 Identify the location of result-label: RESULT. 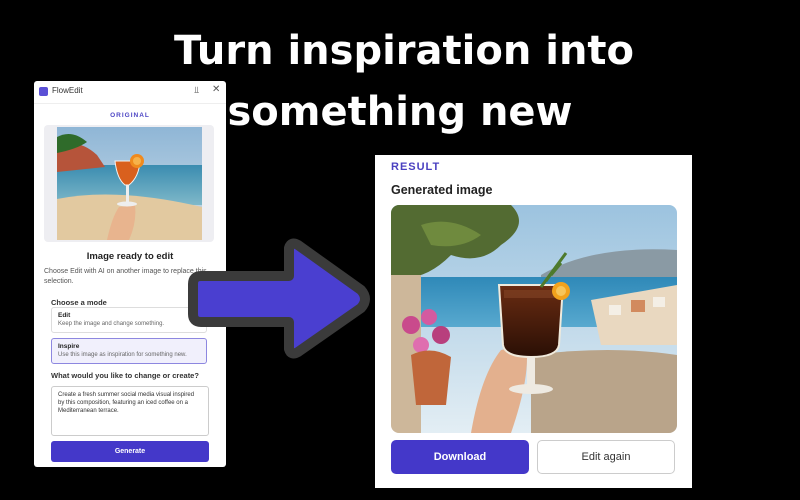
(416, 167).